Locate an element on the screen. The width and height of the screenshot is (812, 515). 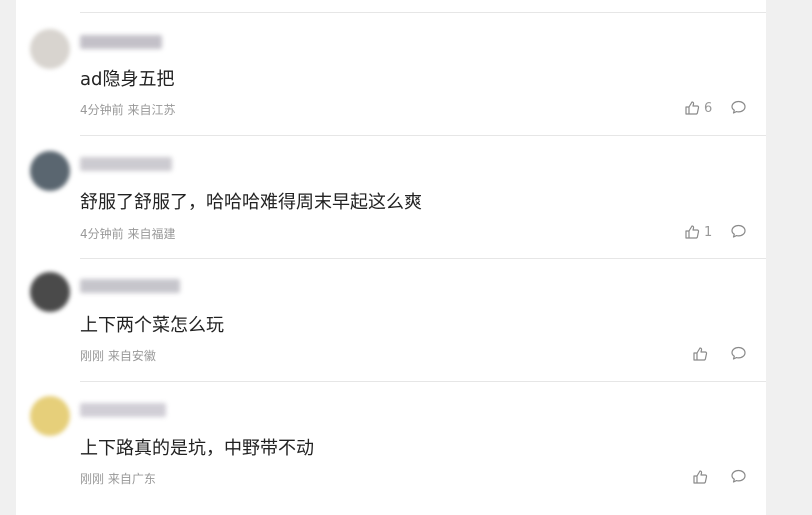
comment-location: 来自安徽 is located at coordinates (131, 356).